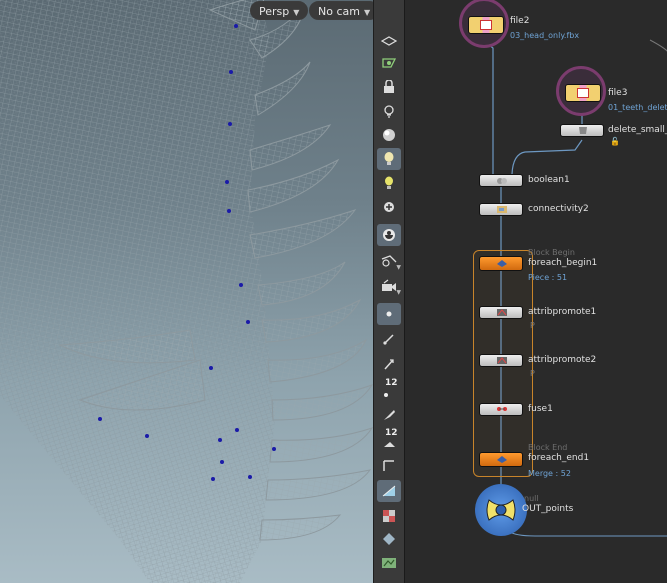 Image resolution: width=667 pixels, height=583 pixels. I want to click on grid-icon, so click(389, 466).